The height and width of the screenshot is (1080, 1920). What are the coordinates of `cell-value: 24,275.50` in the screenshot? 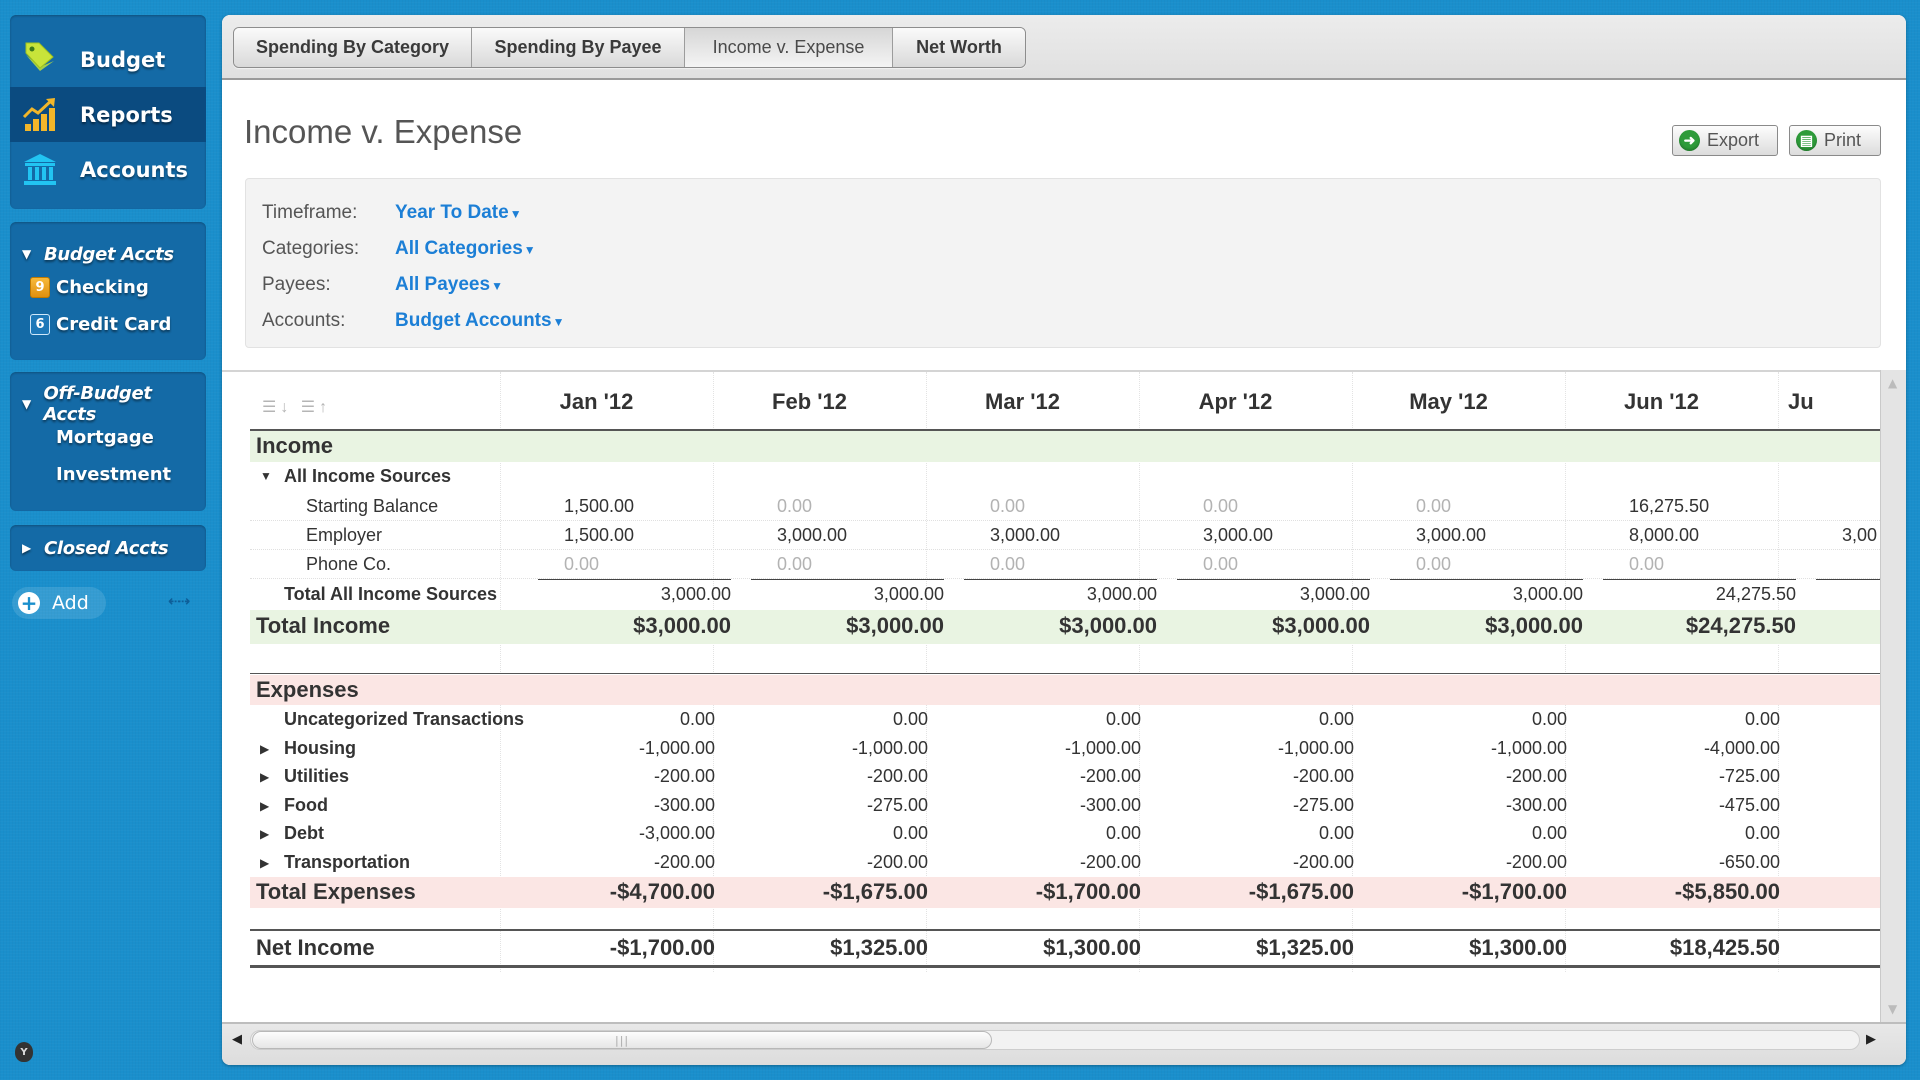 It's located at (1755, 594).